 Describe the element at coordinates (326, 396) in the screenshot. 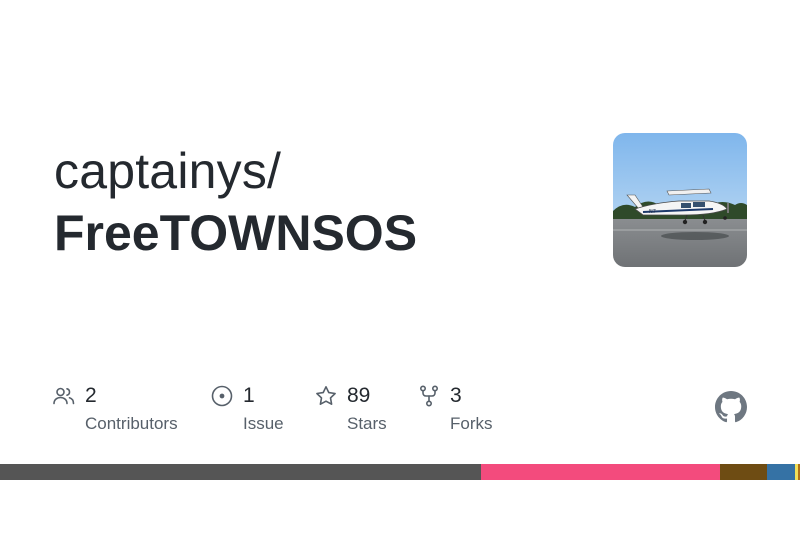

I see `star-icon` at that location.